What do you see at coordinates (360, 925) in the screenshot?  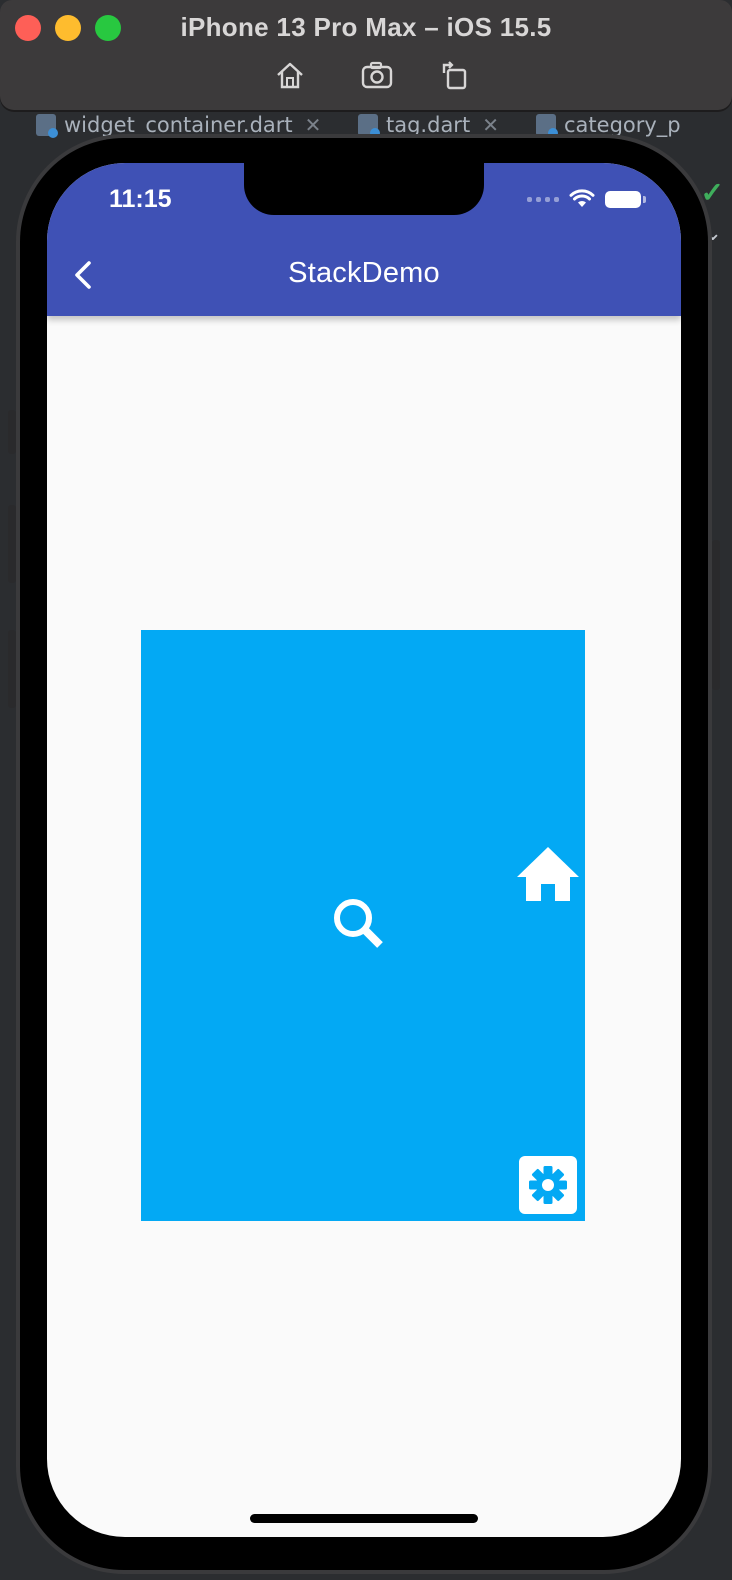 I see `search-icon` at bounding box center [360, 925].